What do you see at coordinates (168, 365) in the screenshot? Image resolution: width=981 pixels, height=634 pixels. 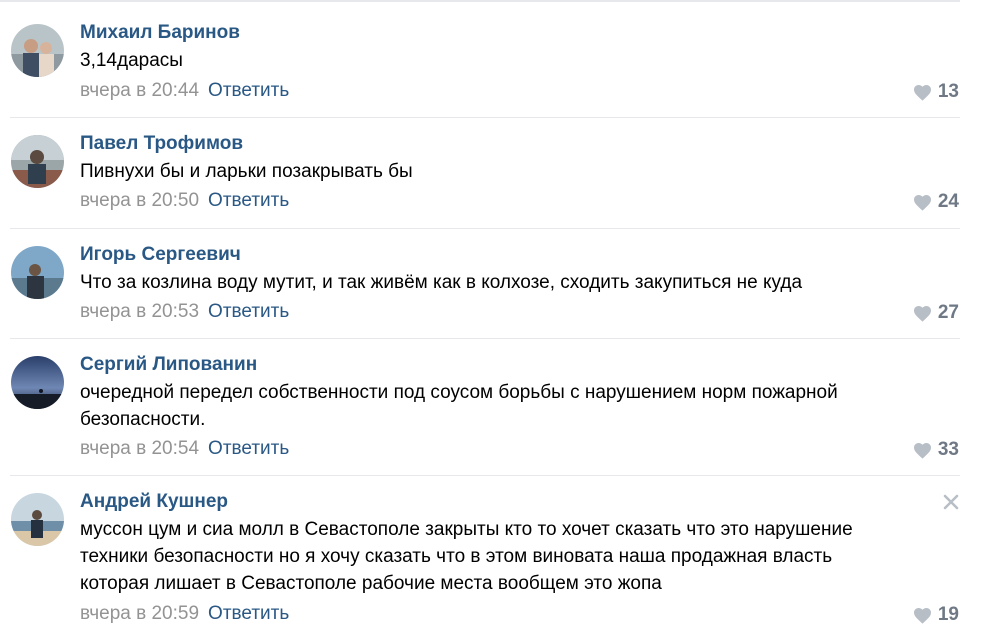 I see `comment-author: Сергий Липованин` at bounding box center [168, 365].